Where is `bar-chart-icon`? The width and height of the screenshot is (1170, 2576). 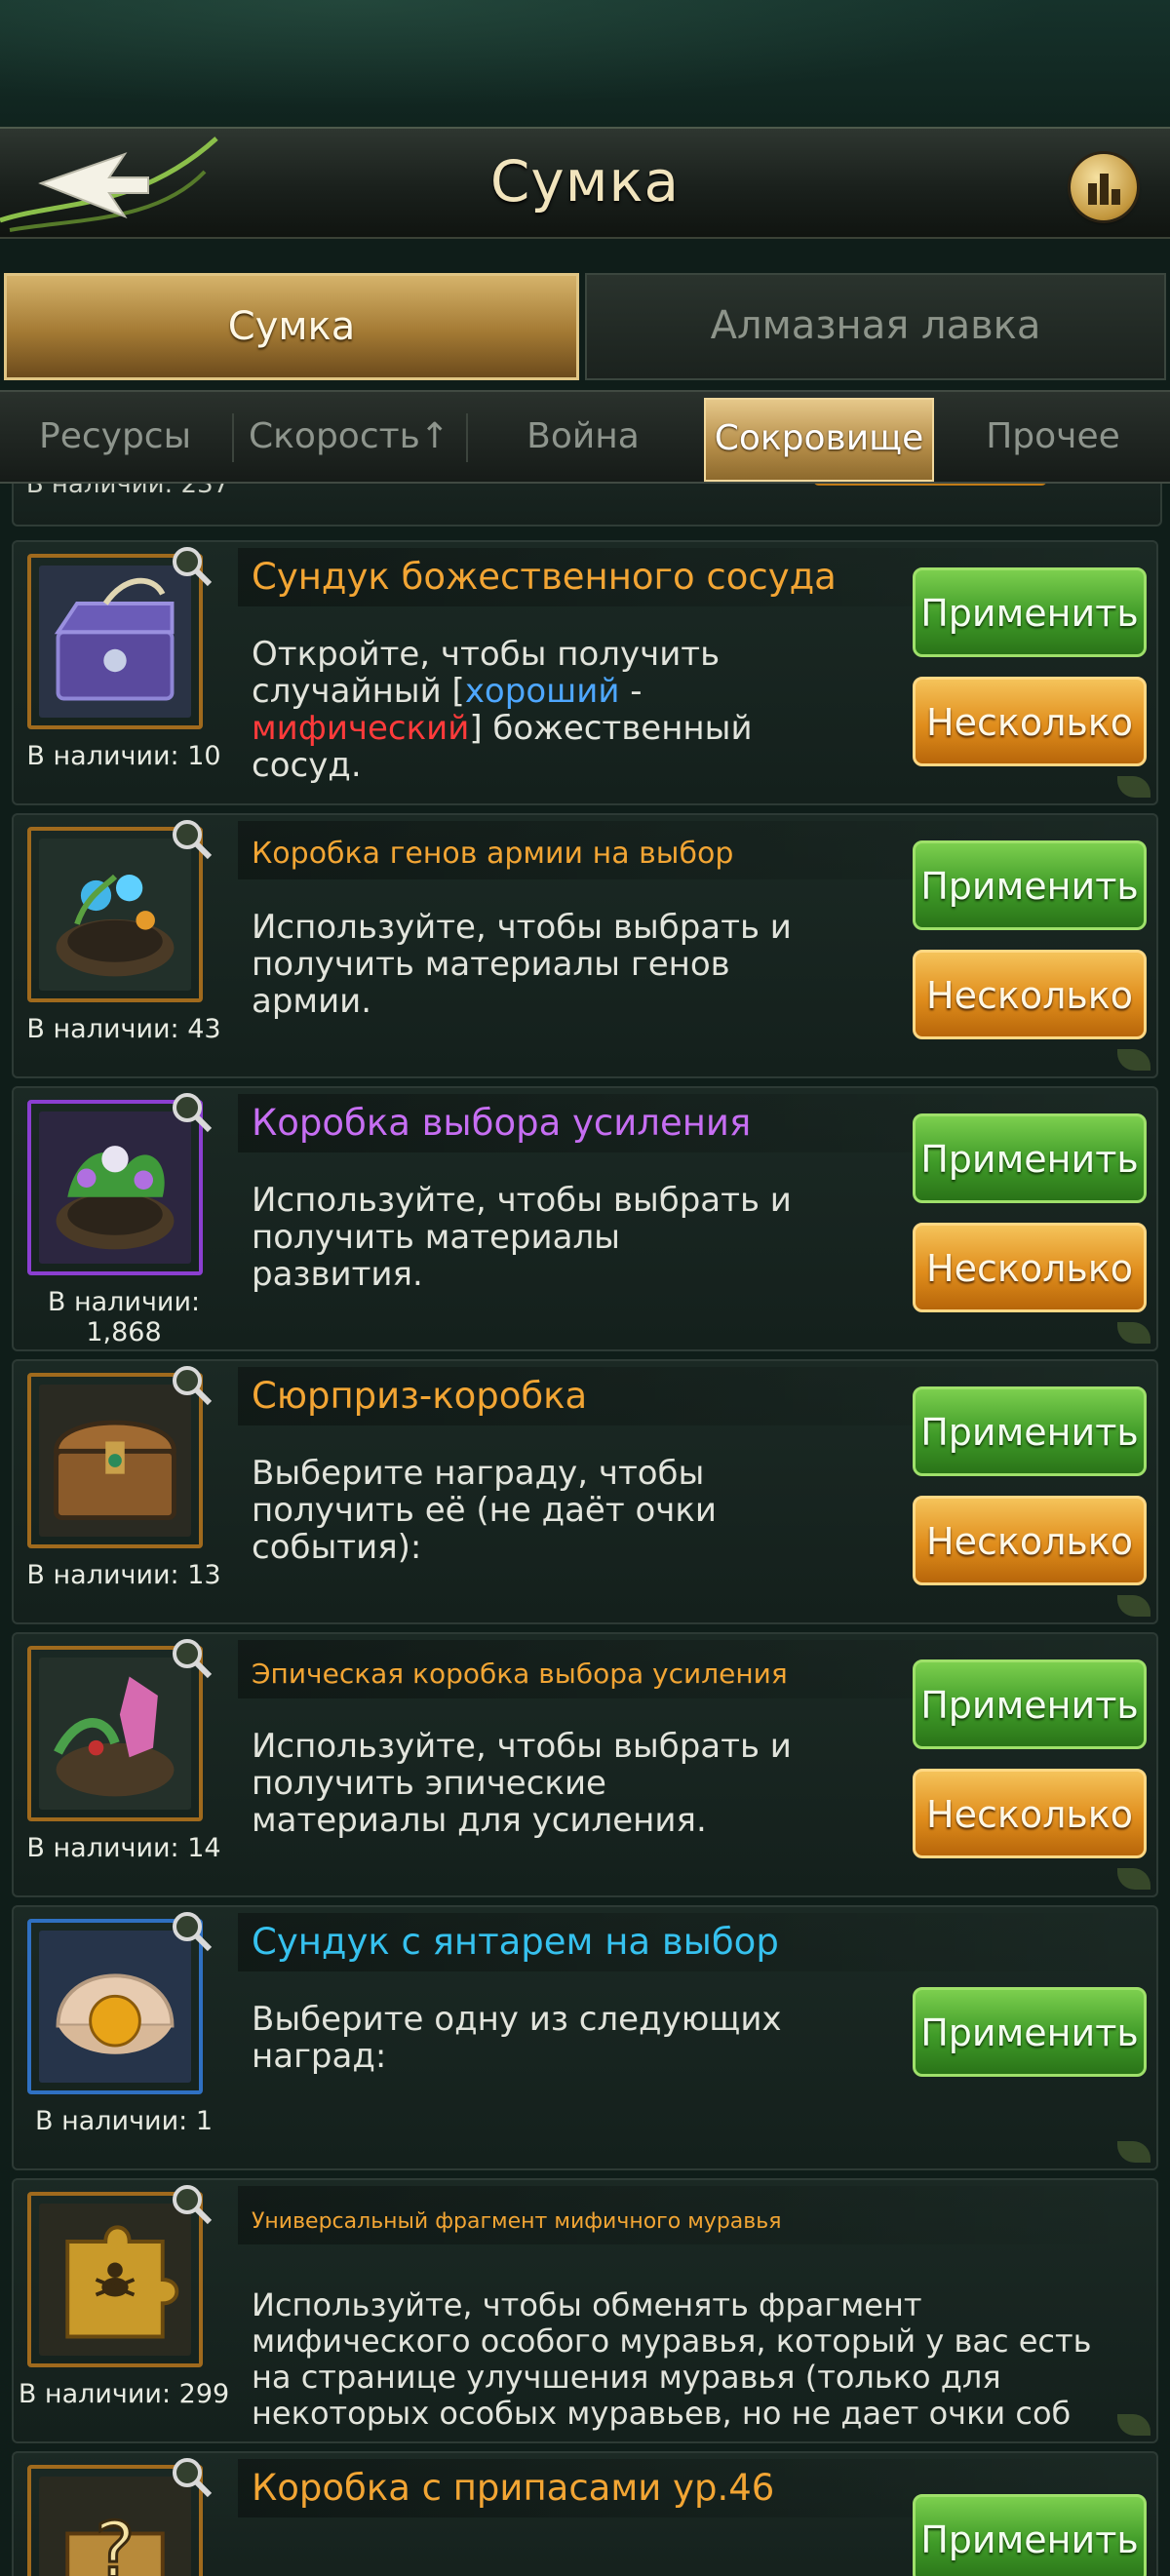 bar-chart-icon is located at coordinates (1104, 189).